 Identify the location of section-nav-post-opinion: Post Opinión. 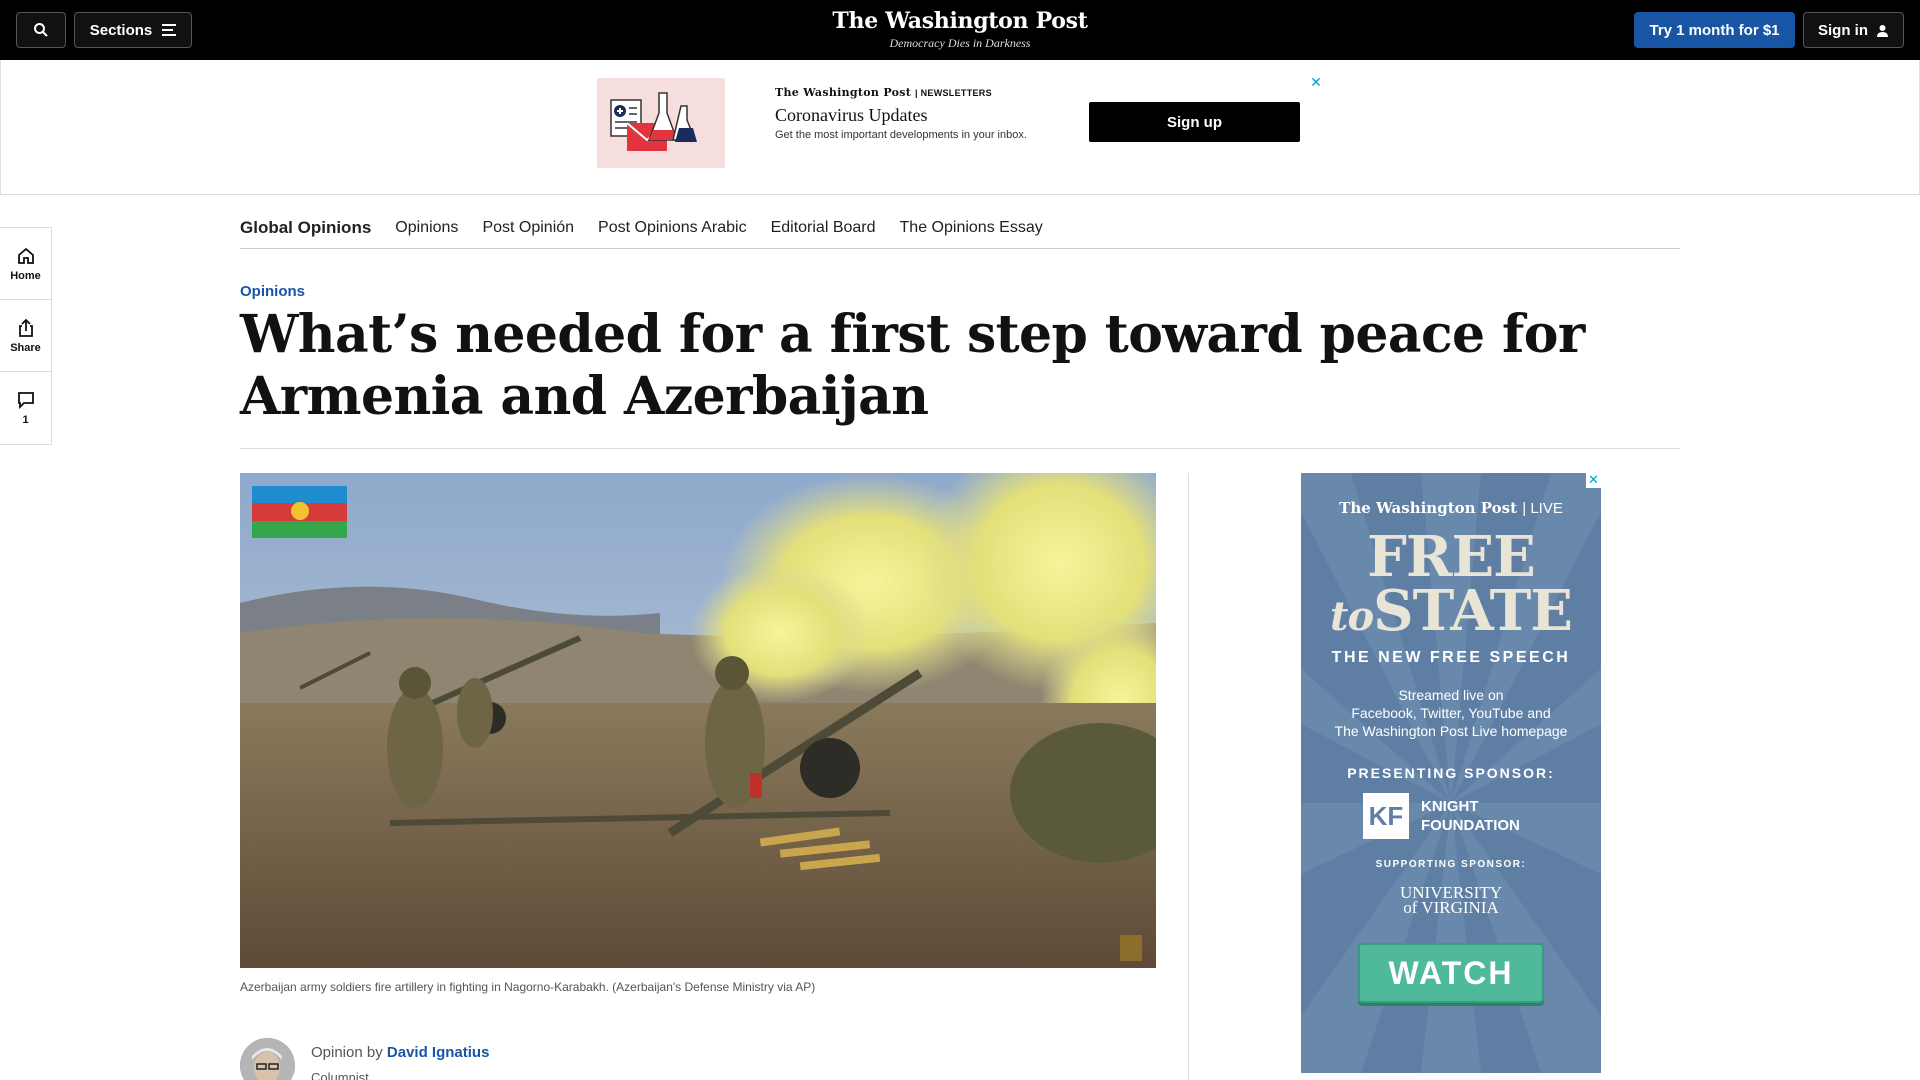
(528, 228).